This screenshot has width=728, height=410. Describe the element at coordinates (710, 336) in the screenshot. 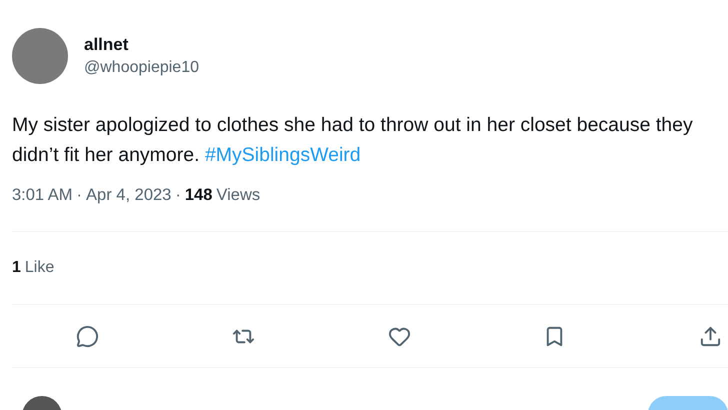

I see `share-icon` at that location.